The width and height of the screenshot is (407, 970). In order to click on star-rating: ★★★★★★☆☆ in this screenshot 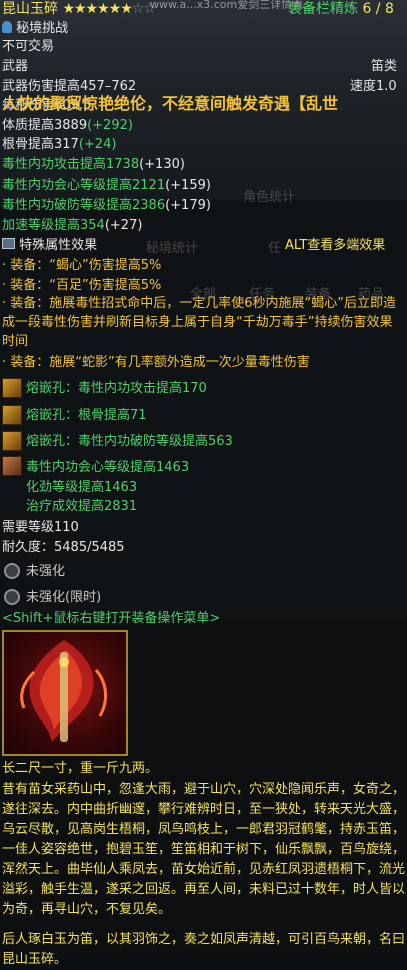, I will do `click(108, 9)`.